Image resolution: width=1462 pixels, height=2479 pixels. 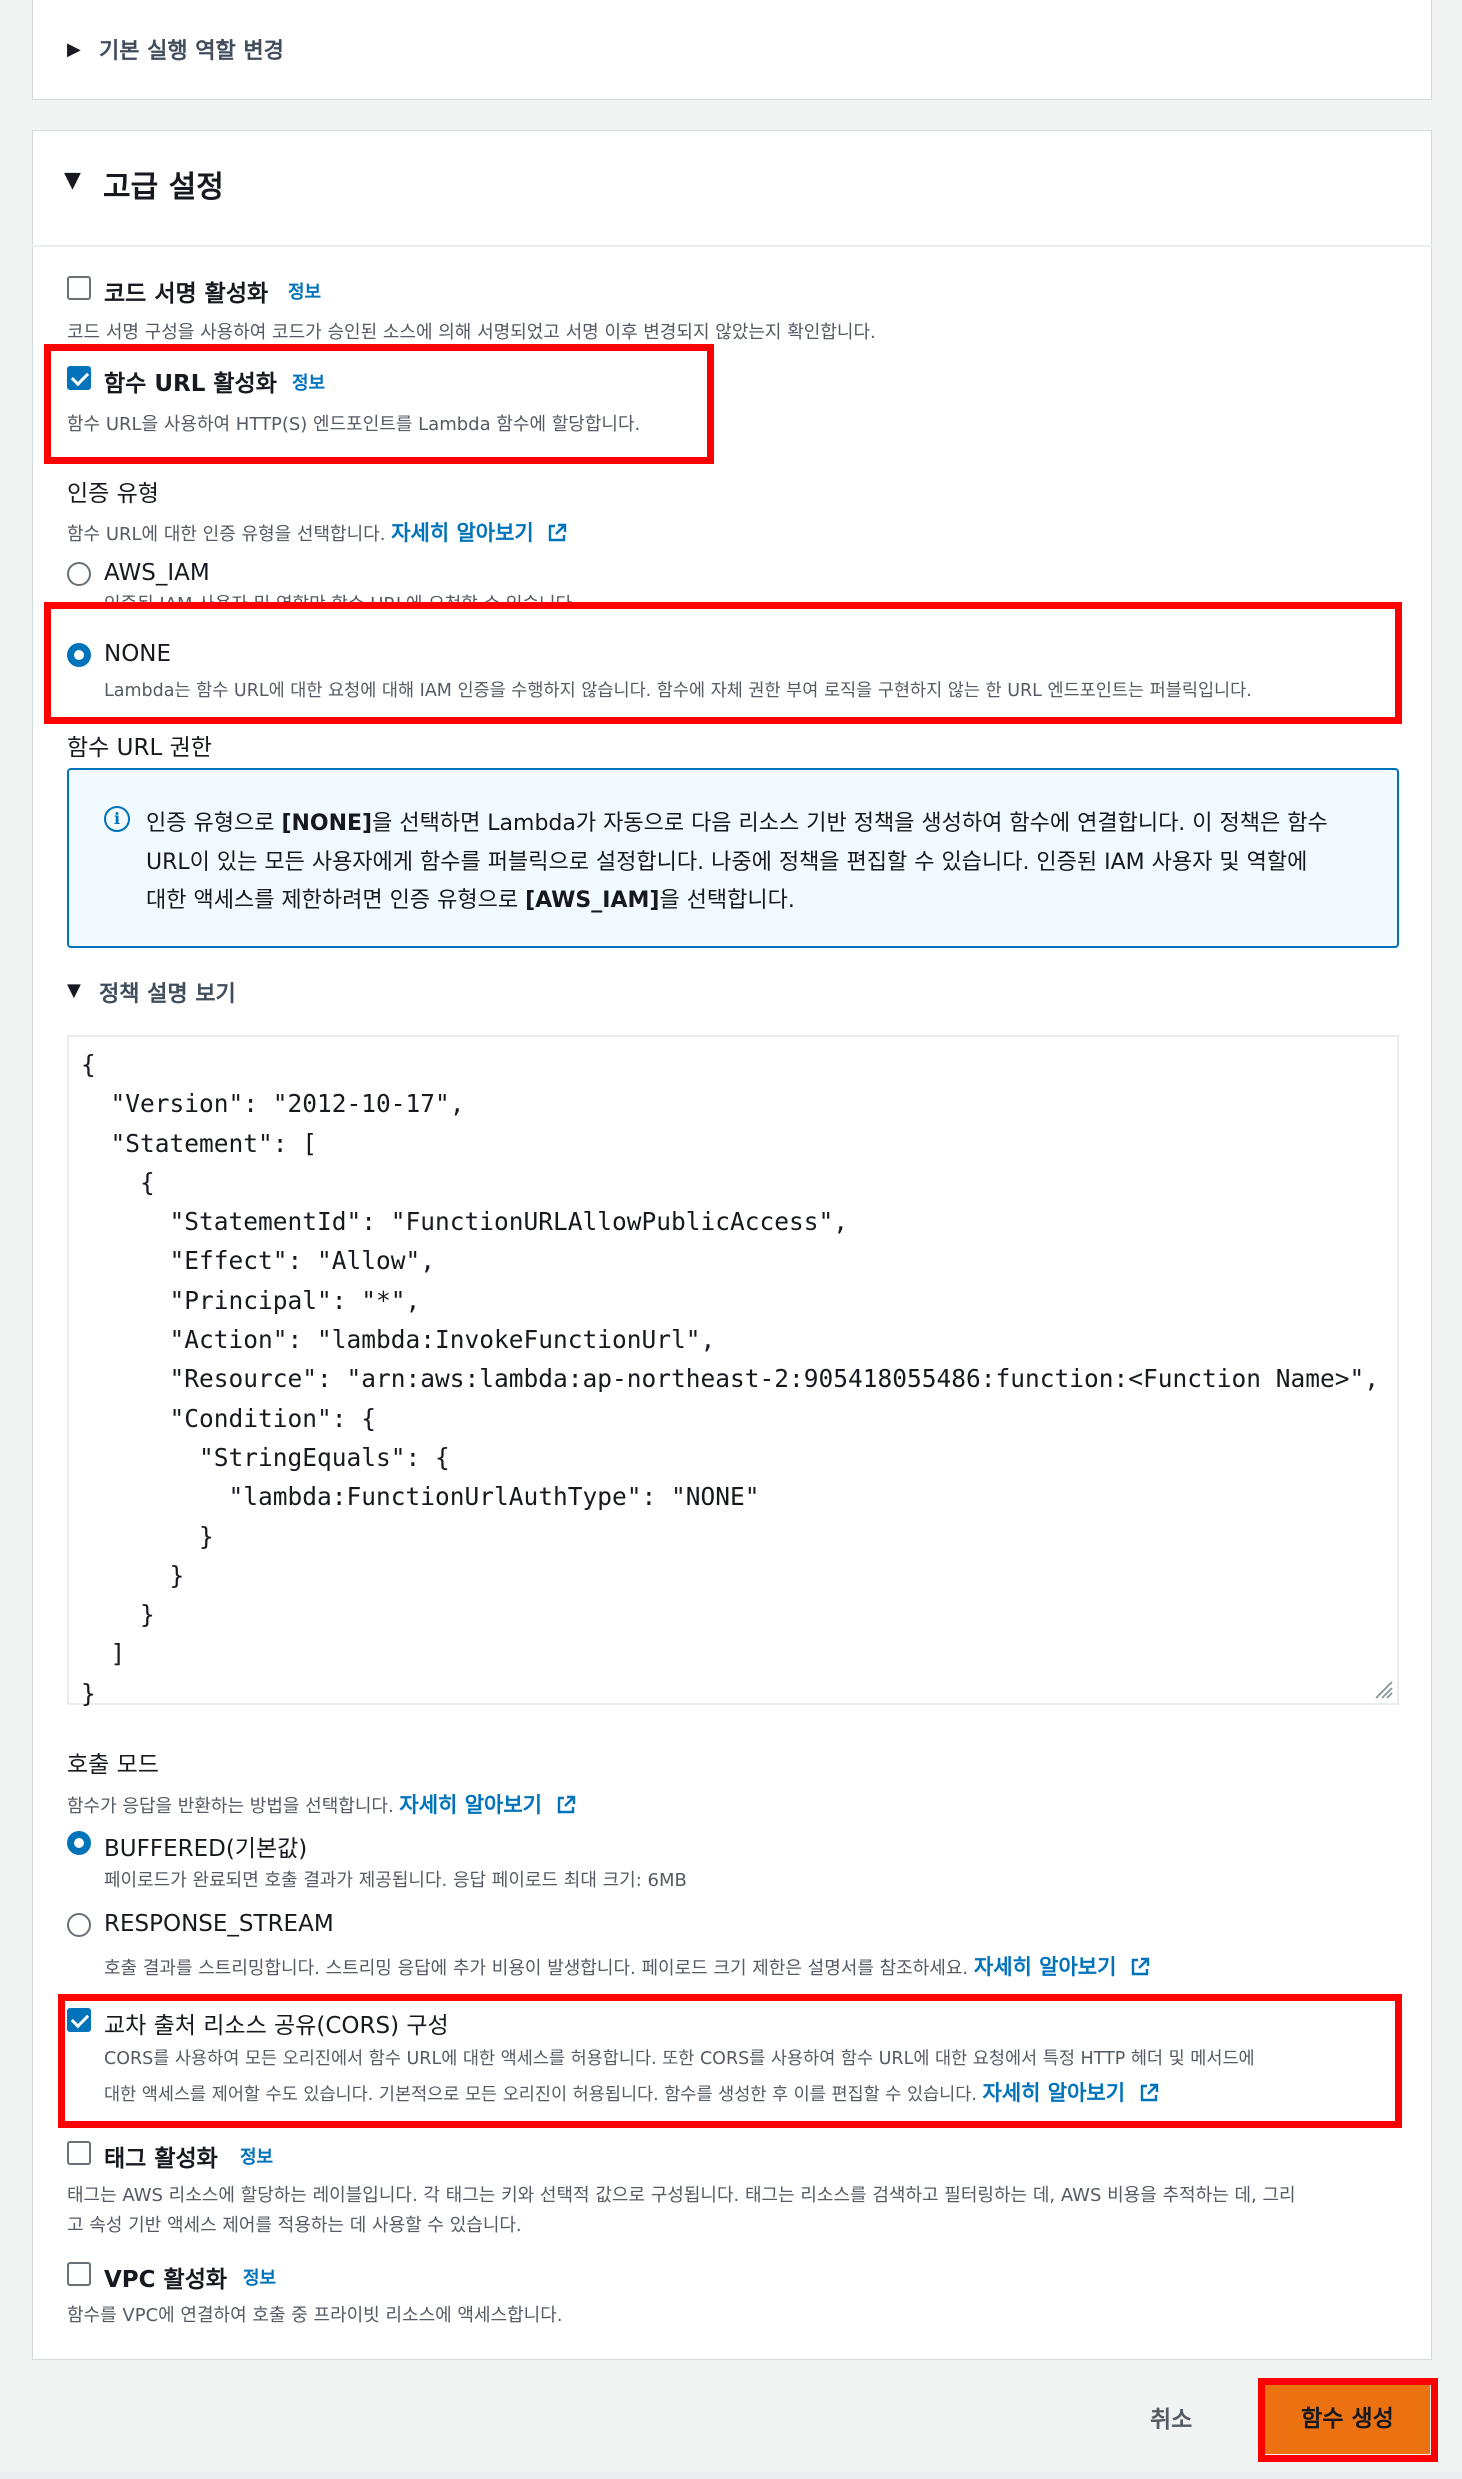 What do you see at coordinates (294, 2225) in the screenshot?
I see `tags-desc-2: 고 속성 기반 액세스 제어를 적용하는 데 사용할 수 있습니다.` at bounding box center [294, 2225].